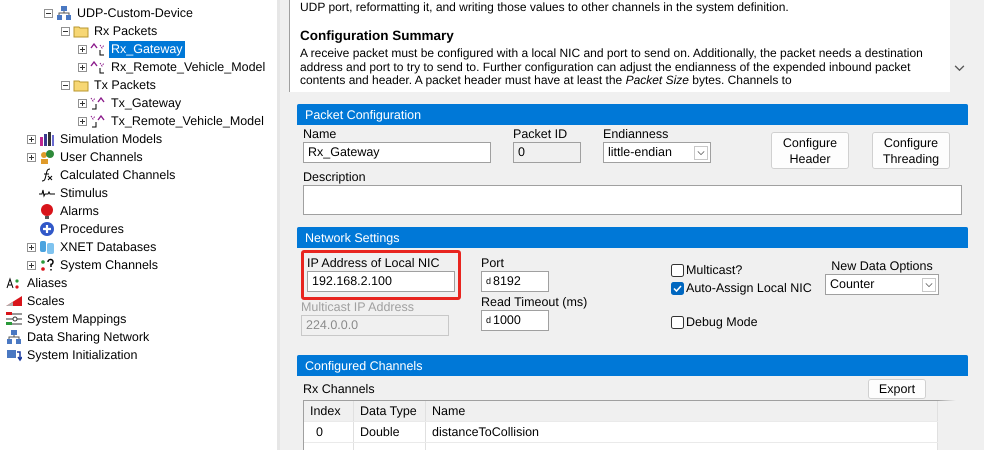  Describe the element at coordinates (390, 411) in the screenshot. I see `column-header: Data Type` at that location.